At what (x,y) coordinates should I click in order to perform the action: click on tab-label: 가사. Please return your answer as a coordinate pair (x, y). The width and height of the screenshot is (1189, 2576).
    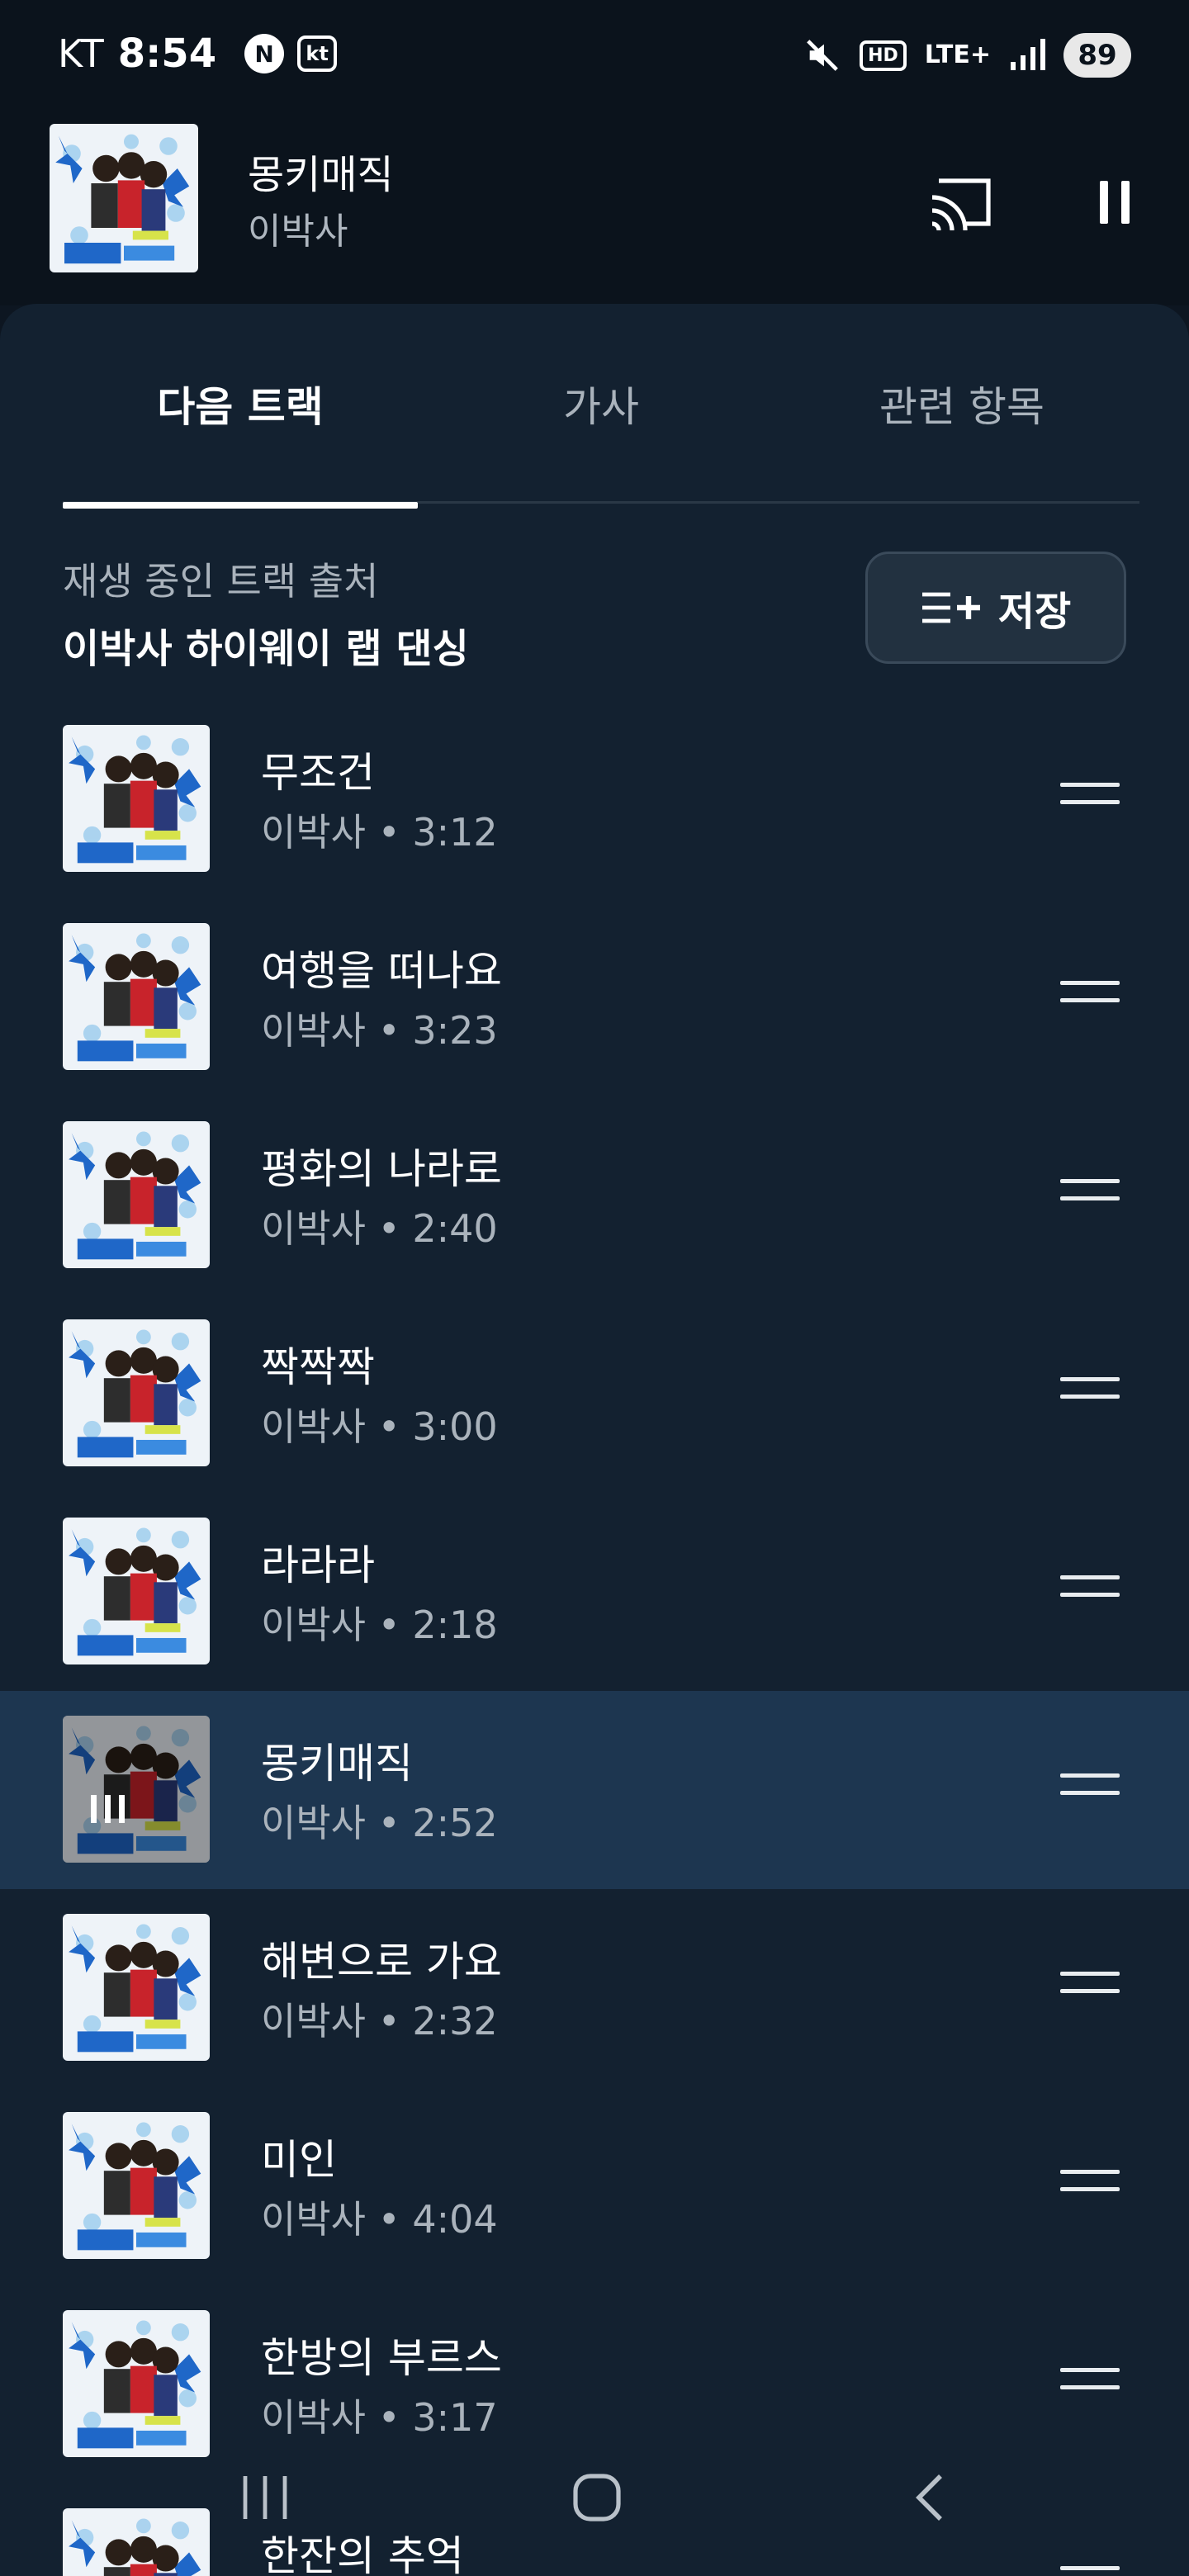
    Looking at the image, I should click on (601, 407).